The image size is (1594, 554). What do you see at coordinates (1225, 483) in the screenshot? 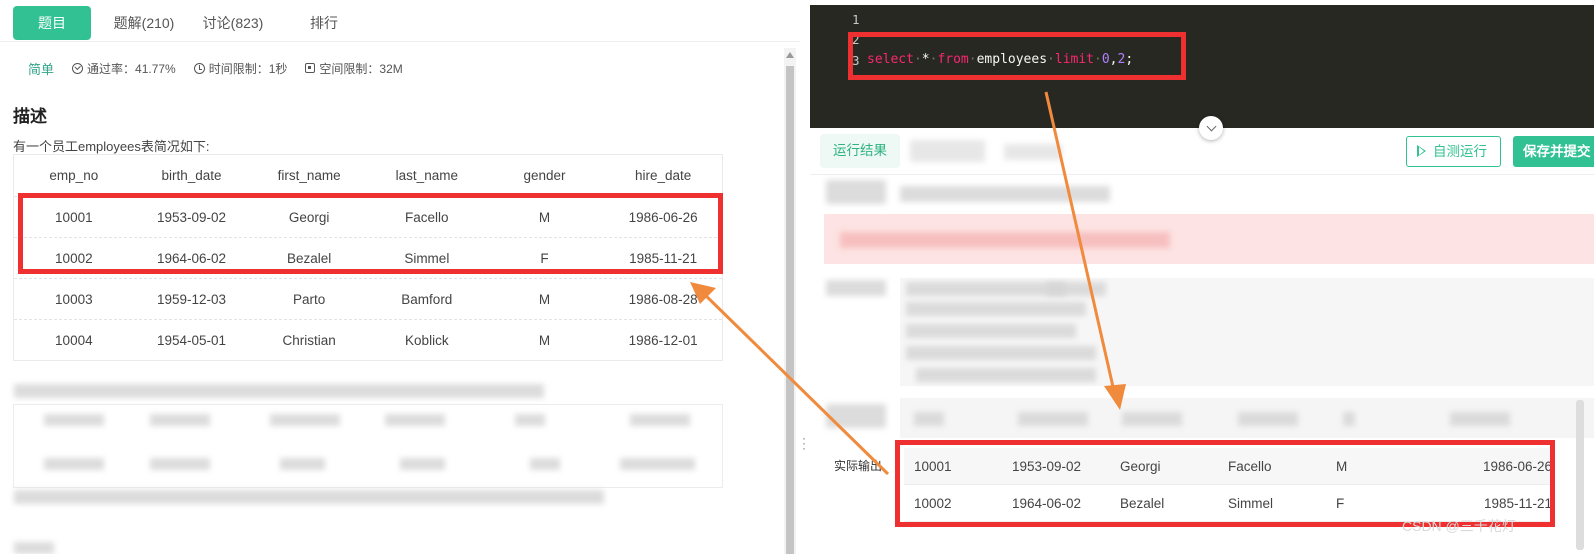
I see `annotation-box-output` at bounding box center [1225, 483].